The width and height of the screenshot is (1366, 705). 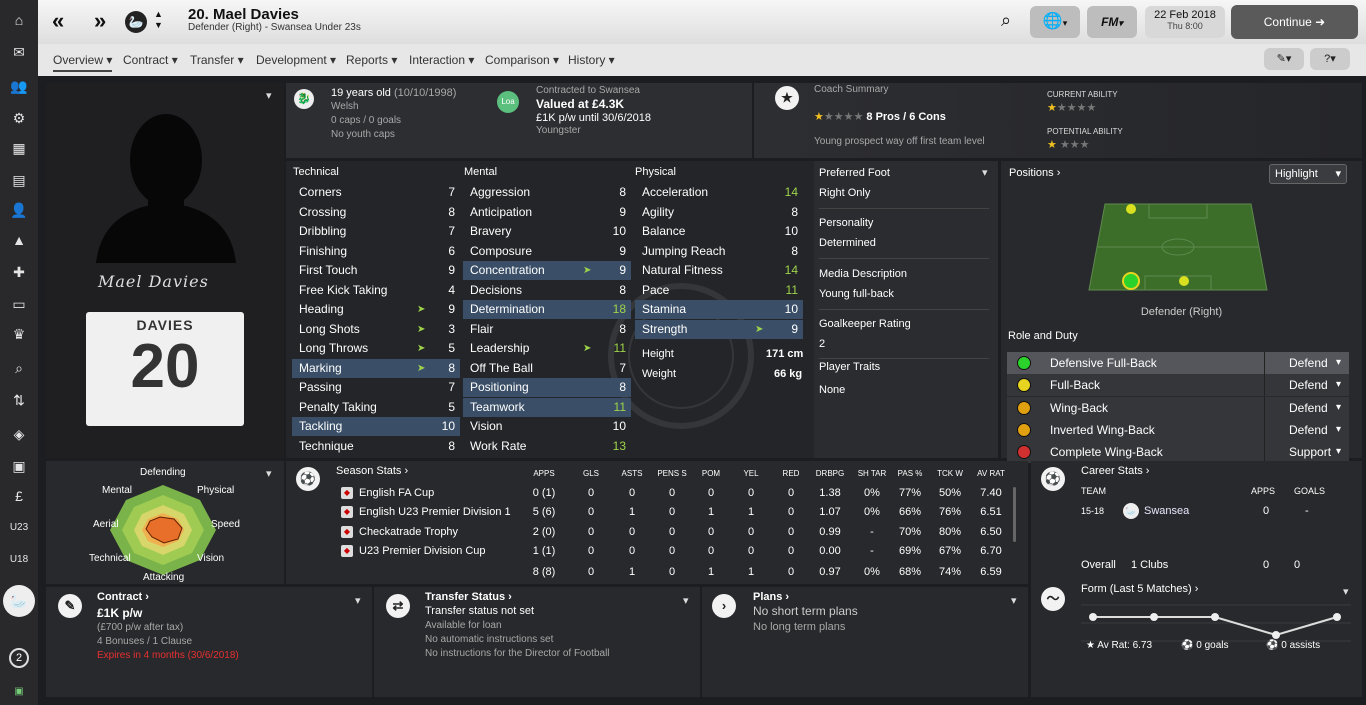 What do you see at coordinates (751, 473) in the screenshot?
I see `season-column-header: YEL` at bounding box center [751, 473].